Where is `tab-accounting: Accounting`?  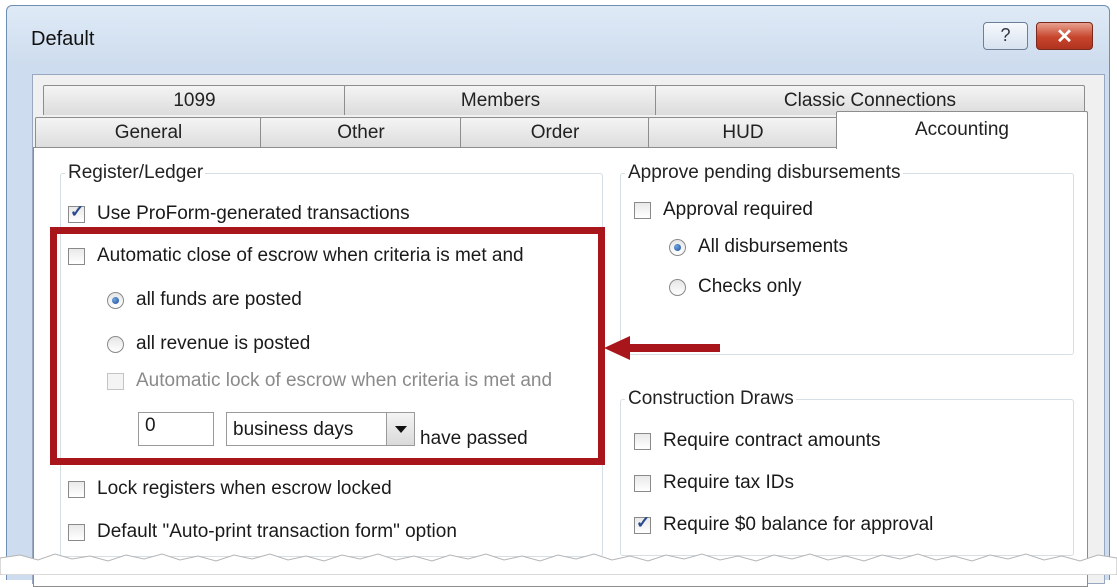
tab-accounting: Accounting is located at coordinates (962, 130).